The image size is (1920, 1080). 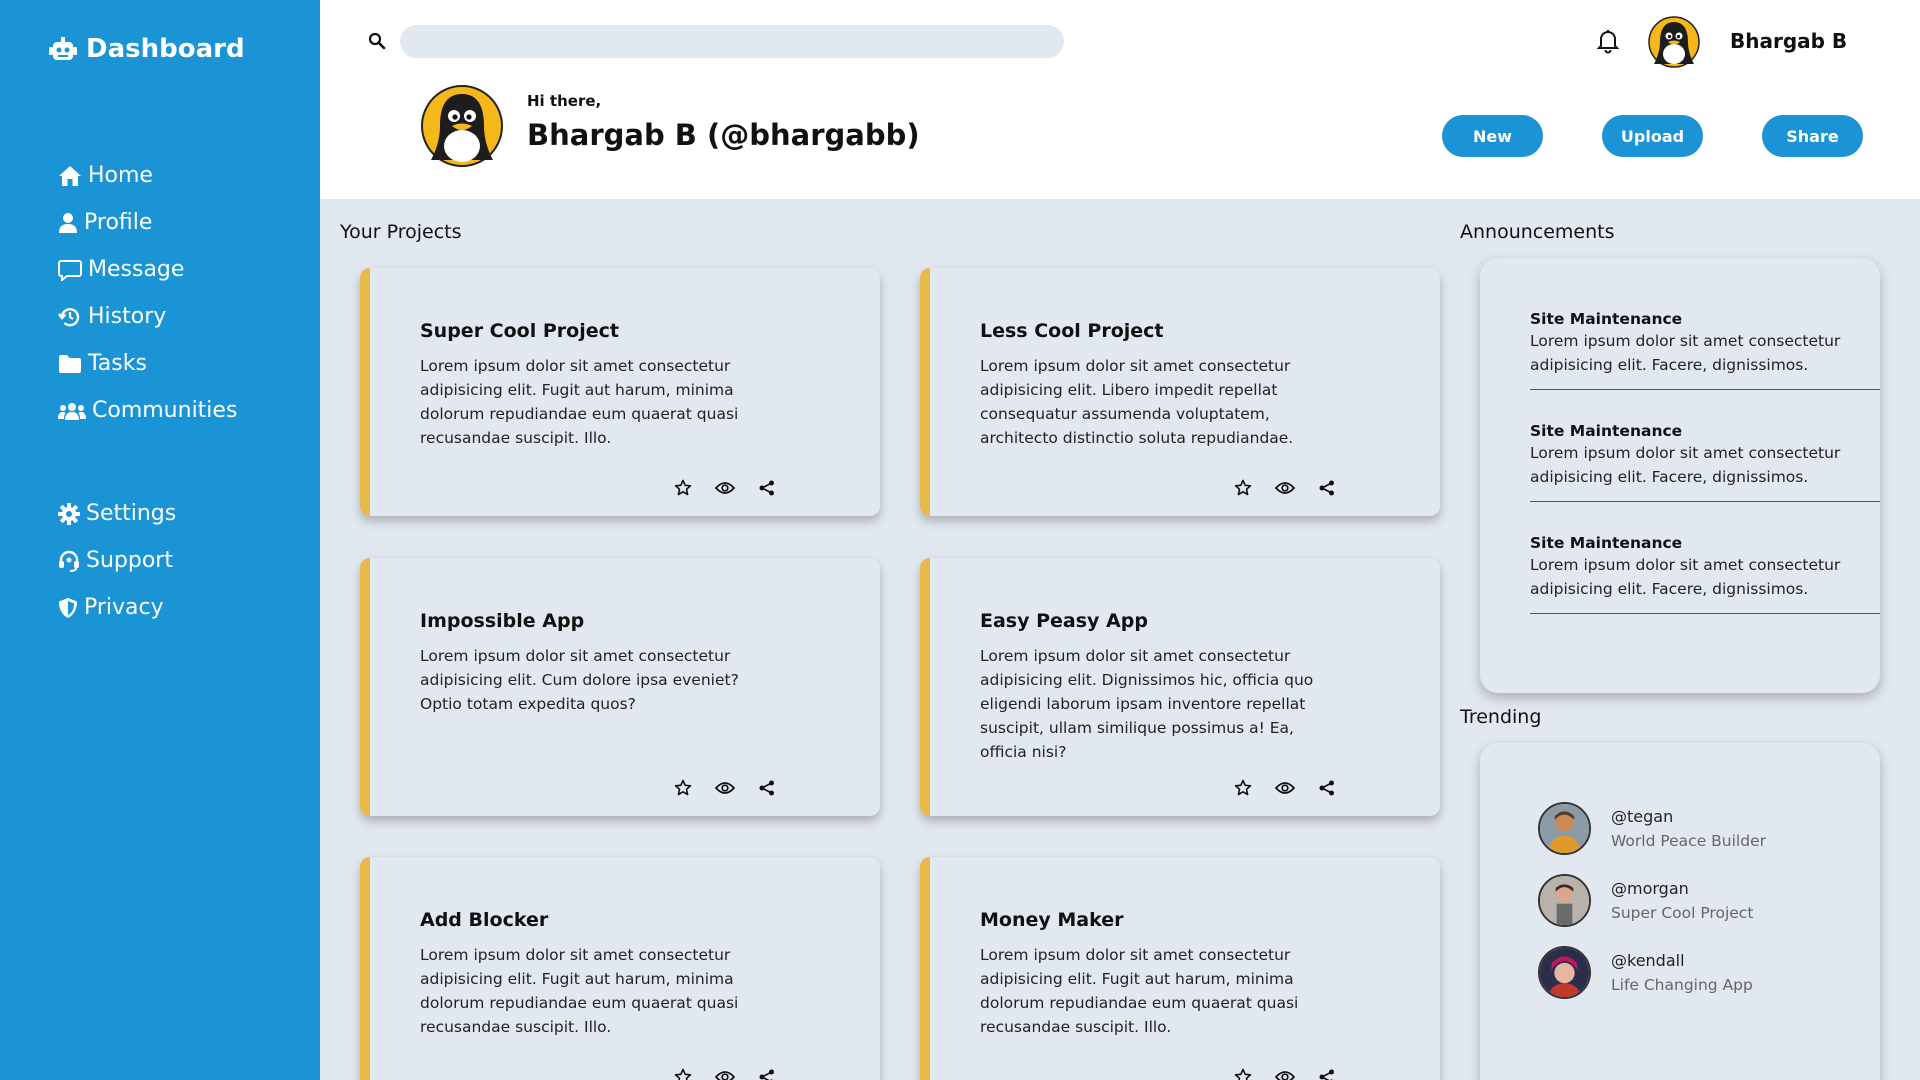 I want to click on brand: Dashboard, so click(x=146, y=49).